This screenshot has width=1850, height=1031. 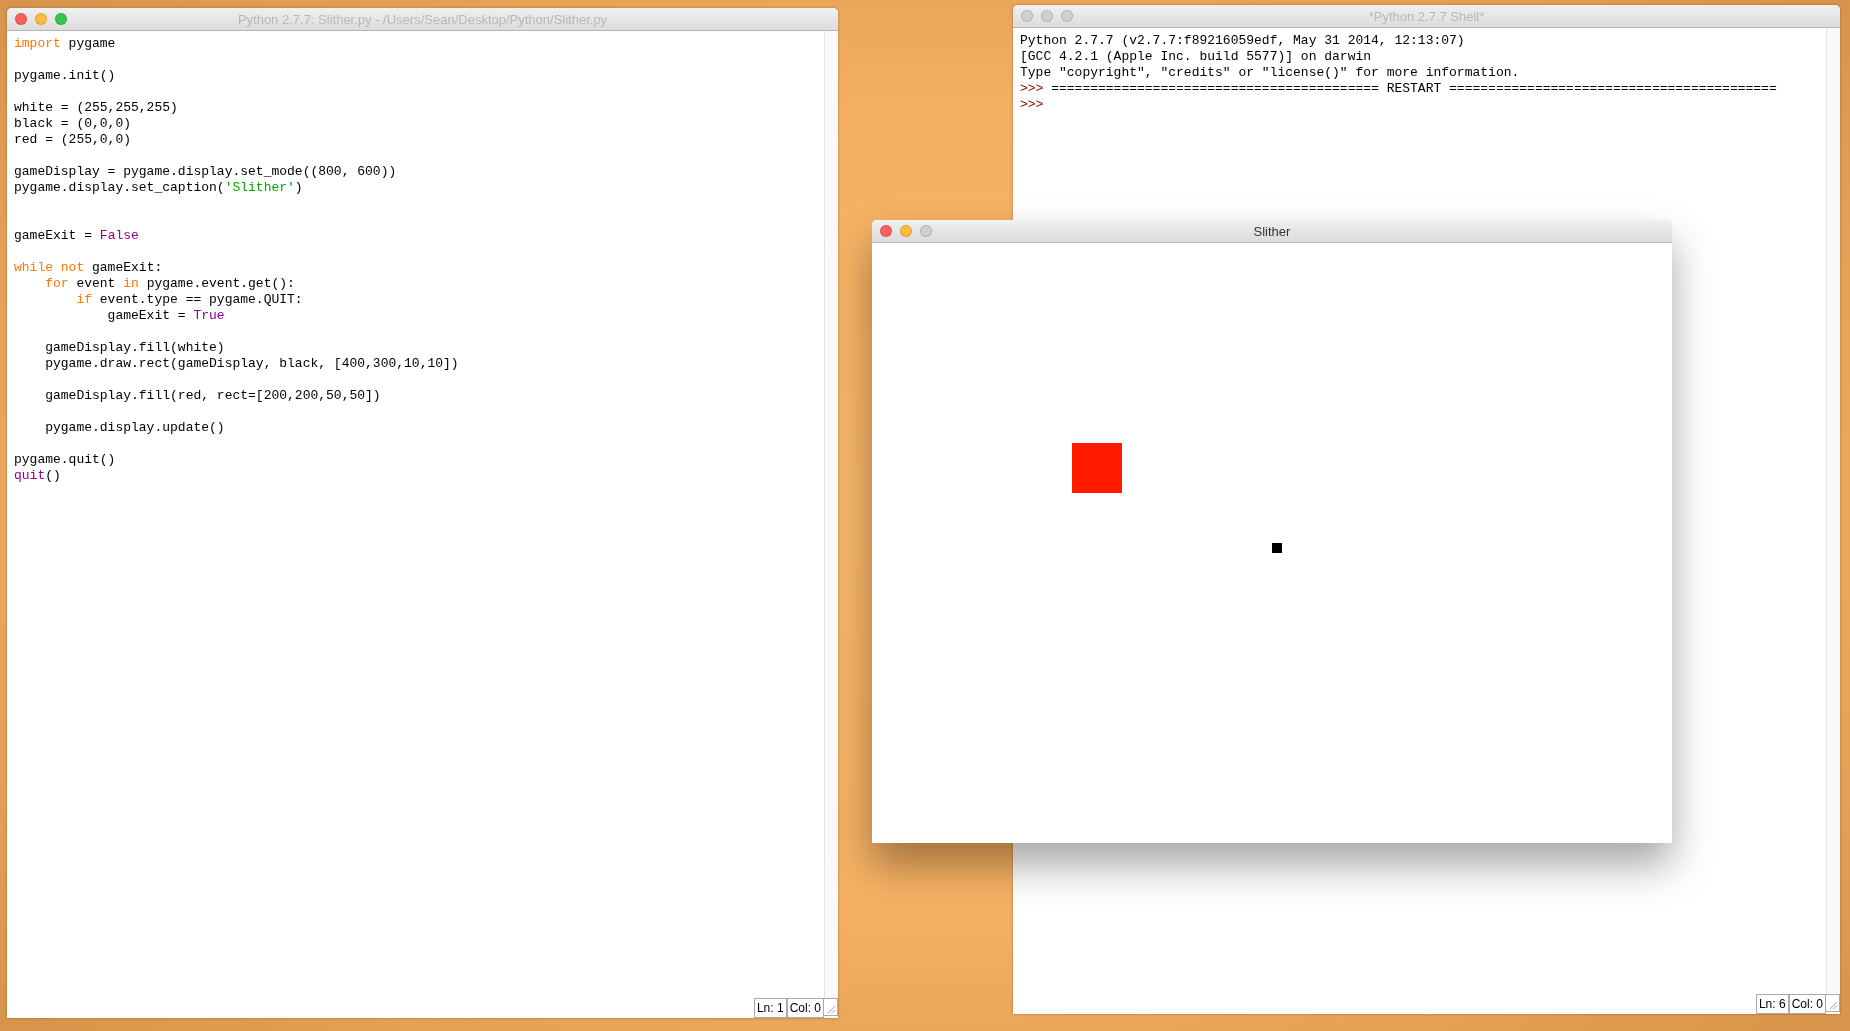 I want to click on code-text: event.type == pygame.QUIT:, so click(x=200, y=300).